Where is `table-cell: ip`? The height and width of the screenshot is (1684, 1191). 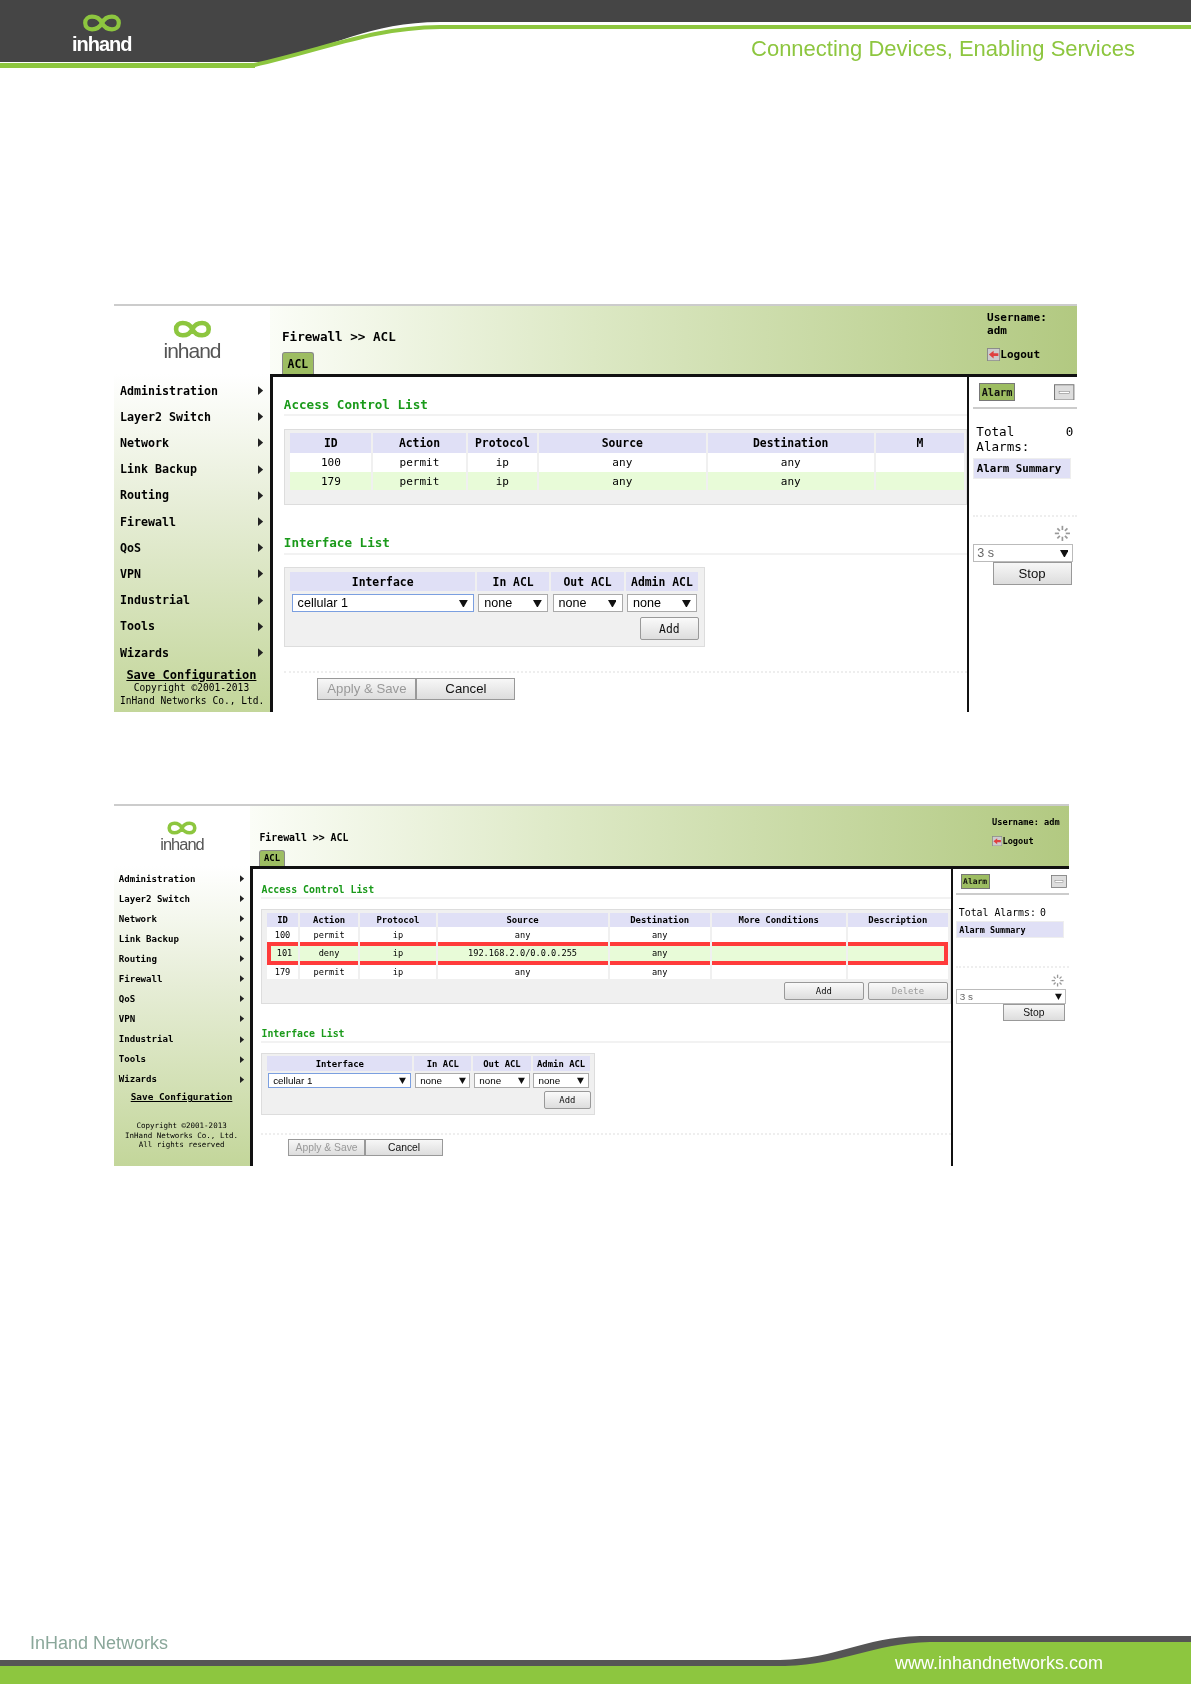
table-cell: ip is located at coordinates (502, 462).